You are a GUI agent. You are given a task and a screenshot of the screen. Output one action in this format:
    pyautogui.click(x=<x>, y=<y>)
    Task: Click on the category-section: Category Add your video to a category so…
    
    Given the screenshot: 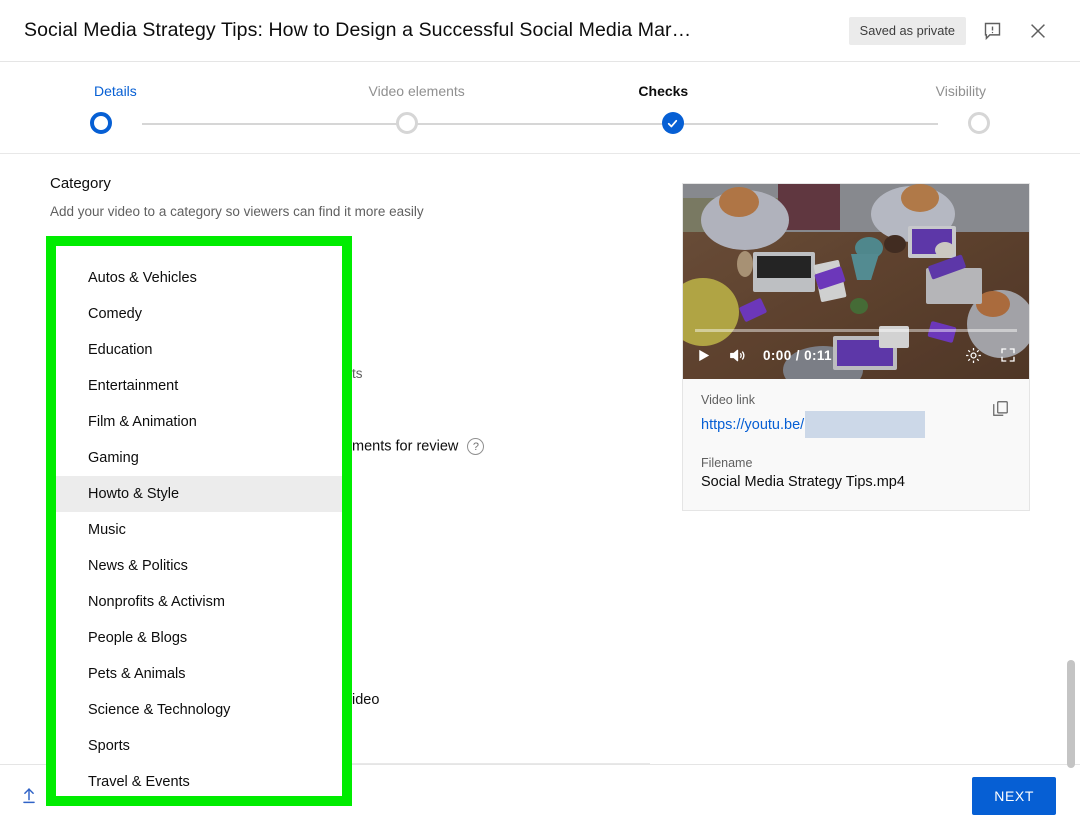 What is the action you would take?
    pyautogui.click(x=350, y=197)
    